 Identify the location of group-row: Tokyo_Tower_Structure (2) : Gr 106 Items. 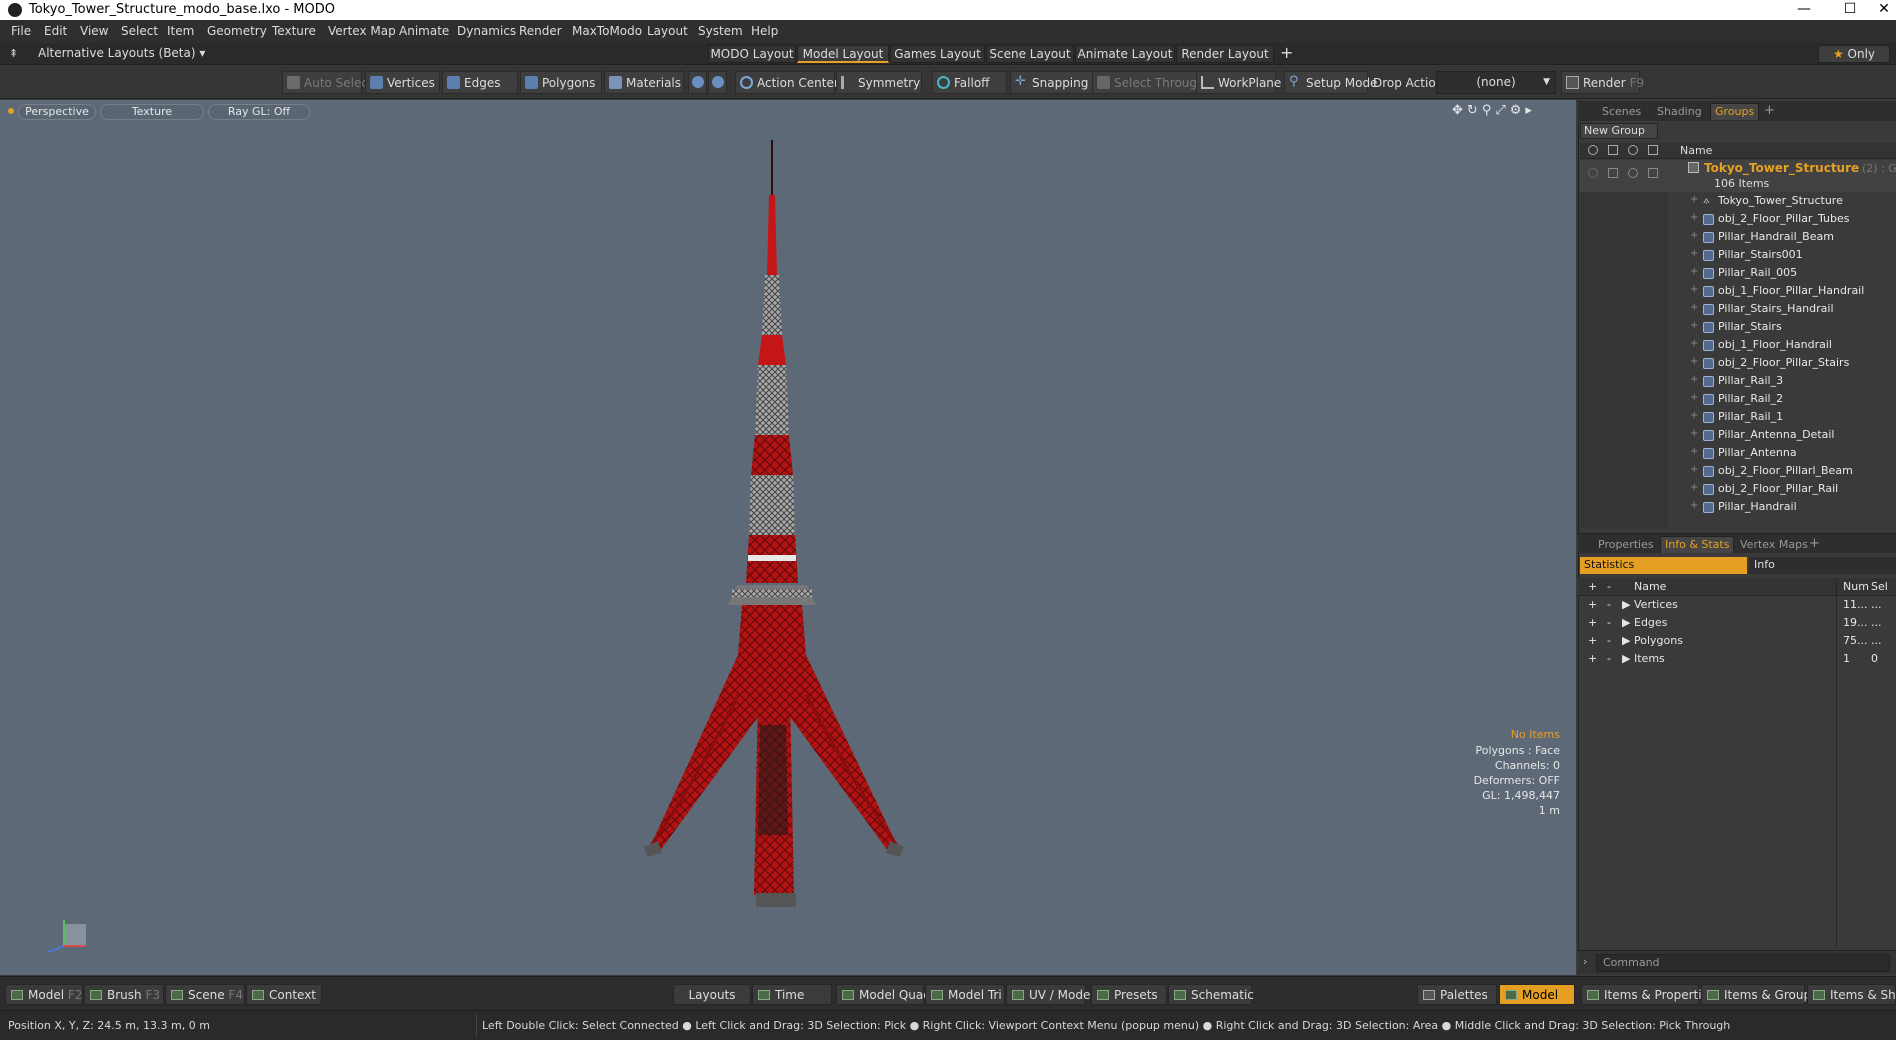
(1738, 176).